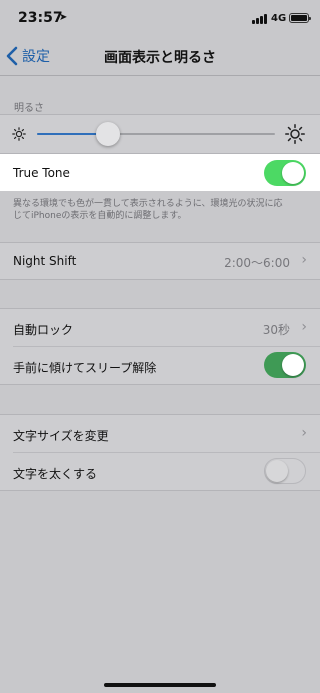 The image size is (320, 693). Describe the element at coordinates (19, 134) in the screenshot. I see `sun-small-icon` at that location.